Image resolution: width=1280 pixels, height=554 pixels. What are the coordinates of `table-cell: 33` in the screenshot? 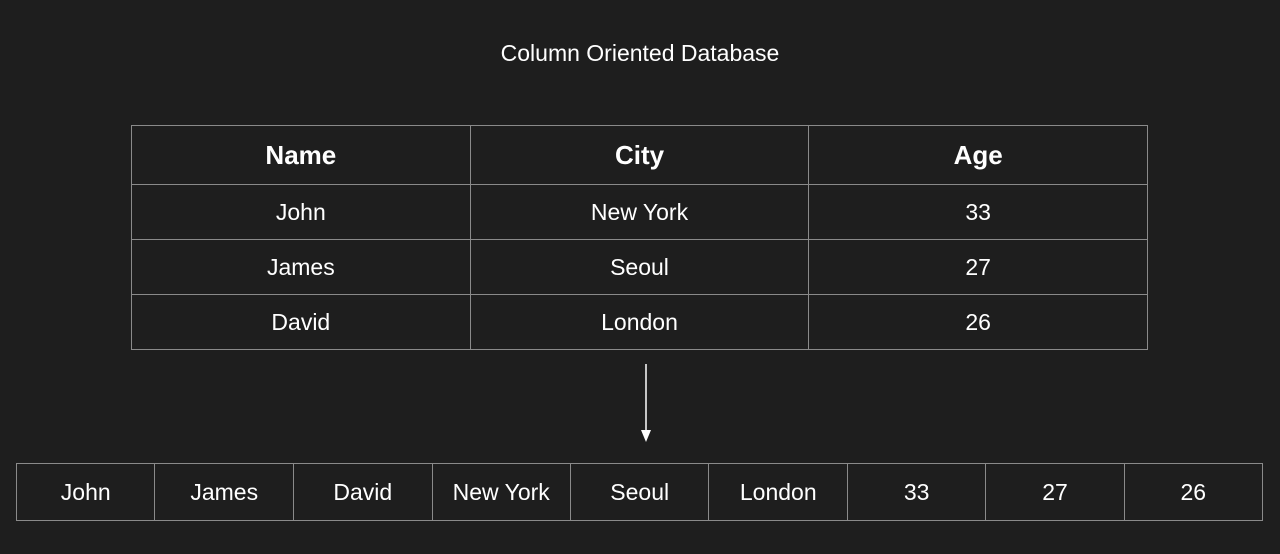 It's located at (978, 212).